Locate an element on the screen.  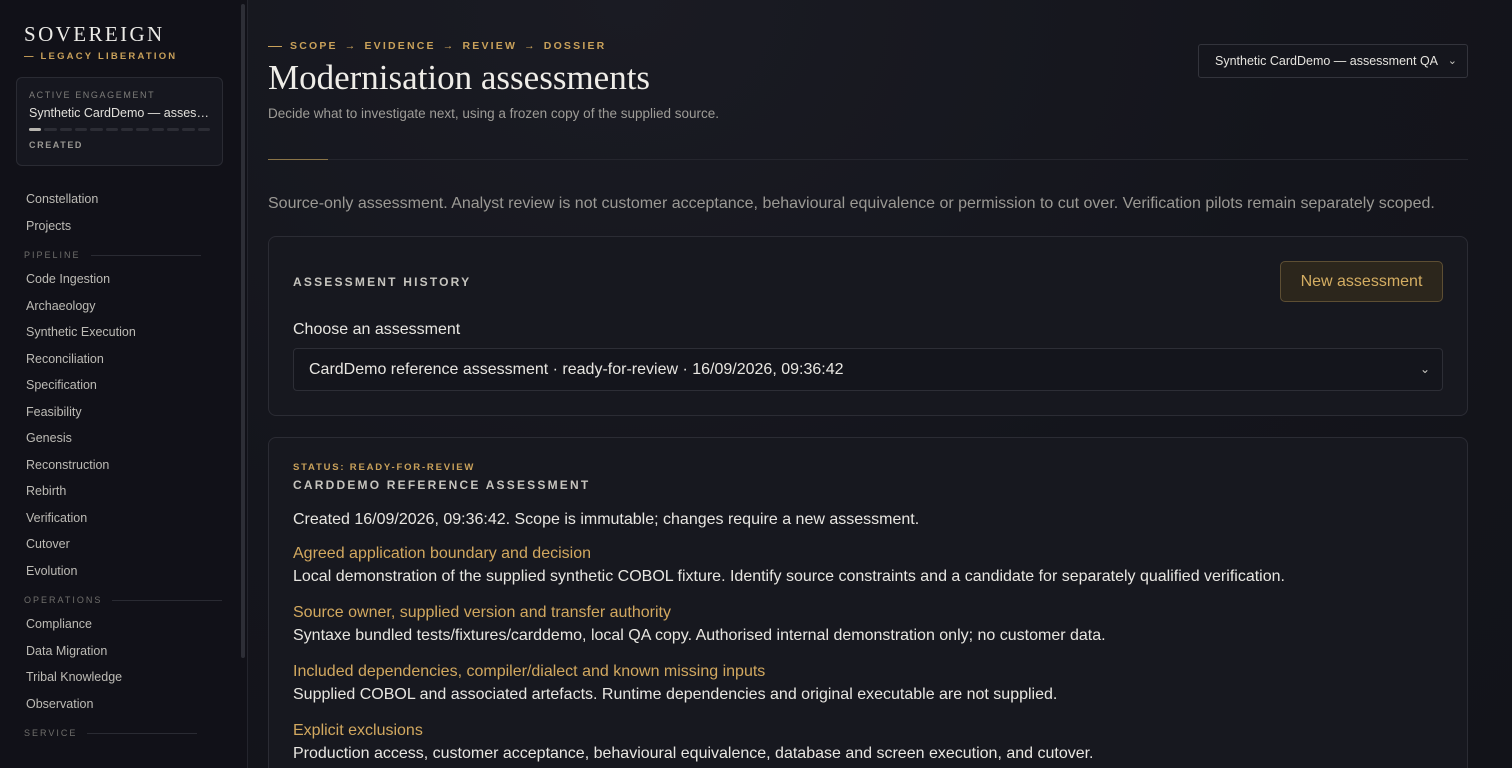
nav-section-label: SERVICE is located at coordinates (51, 733).